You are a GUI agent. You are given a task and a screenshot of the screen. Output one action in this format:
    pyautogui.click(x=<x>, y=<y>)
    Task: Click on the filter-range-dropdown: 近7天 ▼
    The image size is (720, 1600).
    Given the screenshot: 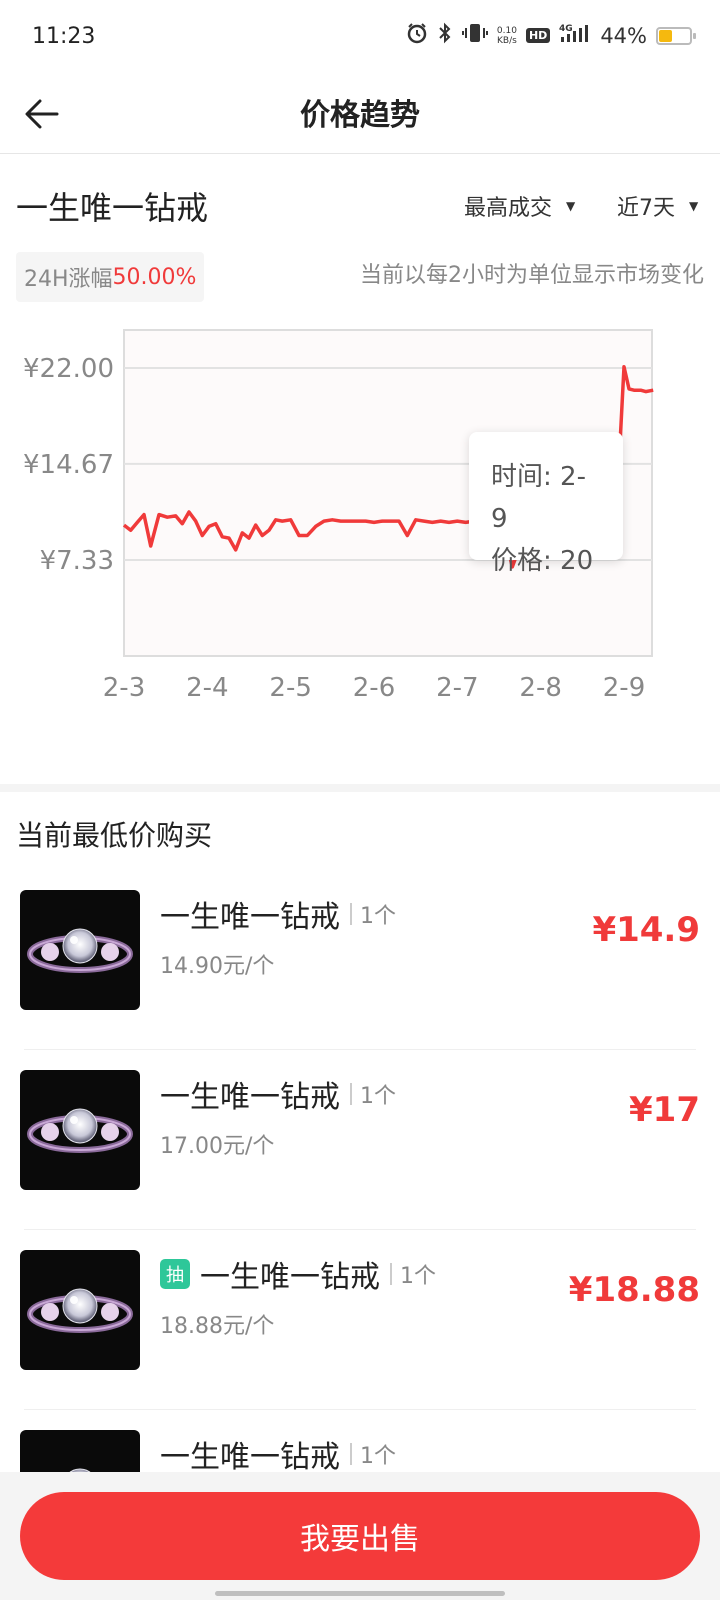 What is the action you would take?
    pyautogui.click(x=657, y=206)
    